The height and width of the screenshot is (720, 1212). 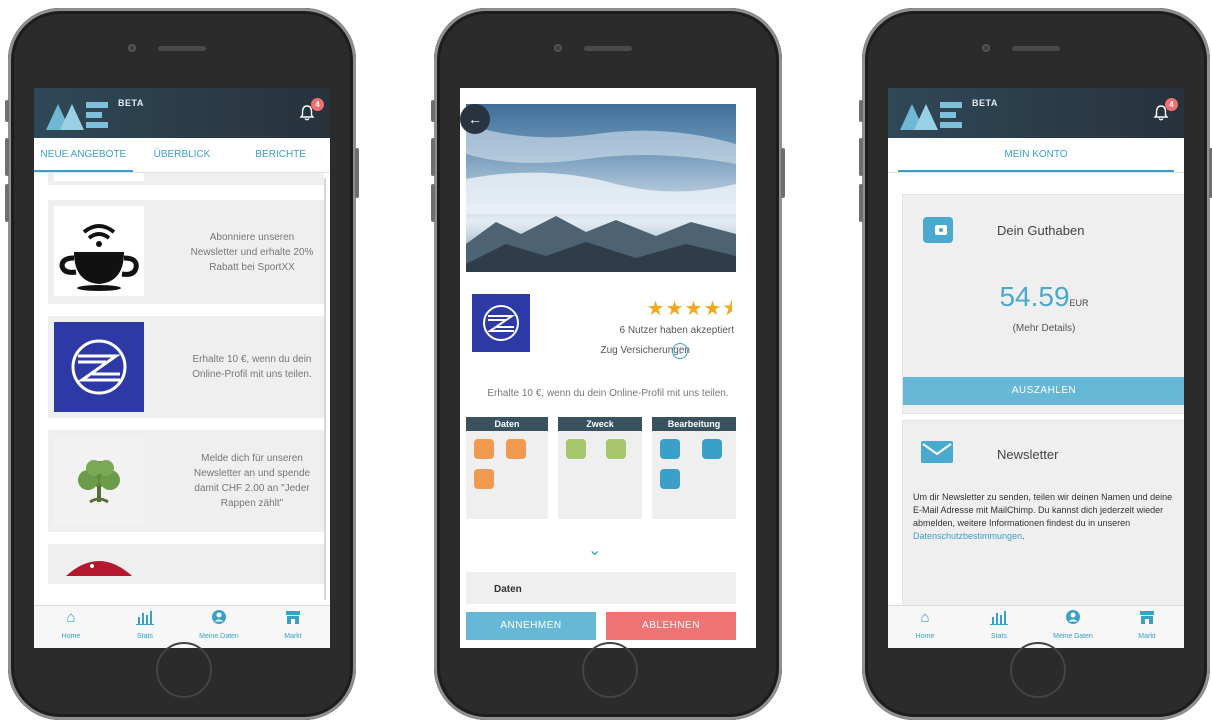 What do you see at coordinates (484, 479) in the screenshot?
I see `chat-user-icon` at bounding box center [484, 479].